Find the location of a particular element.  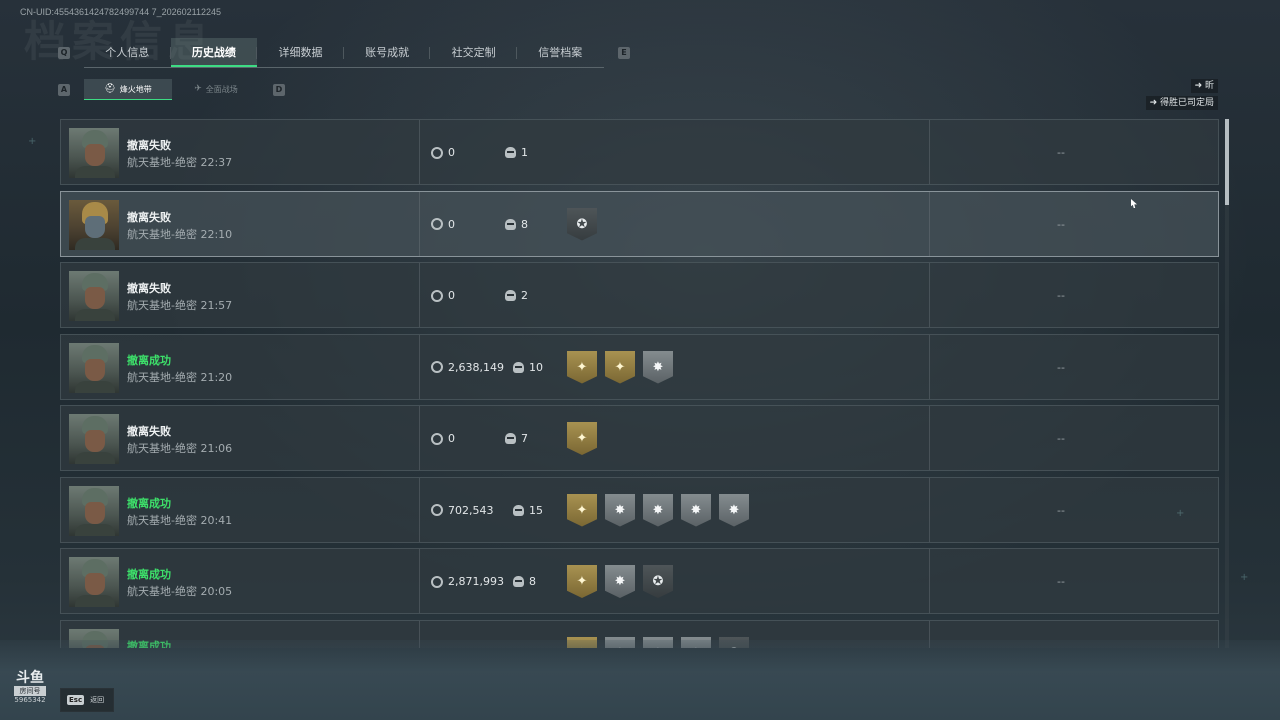

match-row: 撤离失败 航天基地-绝密 22:10 0 8 ✪ -- is located at coordinates (639, 223).